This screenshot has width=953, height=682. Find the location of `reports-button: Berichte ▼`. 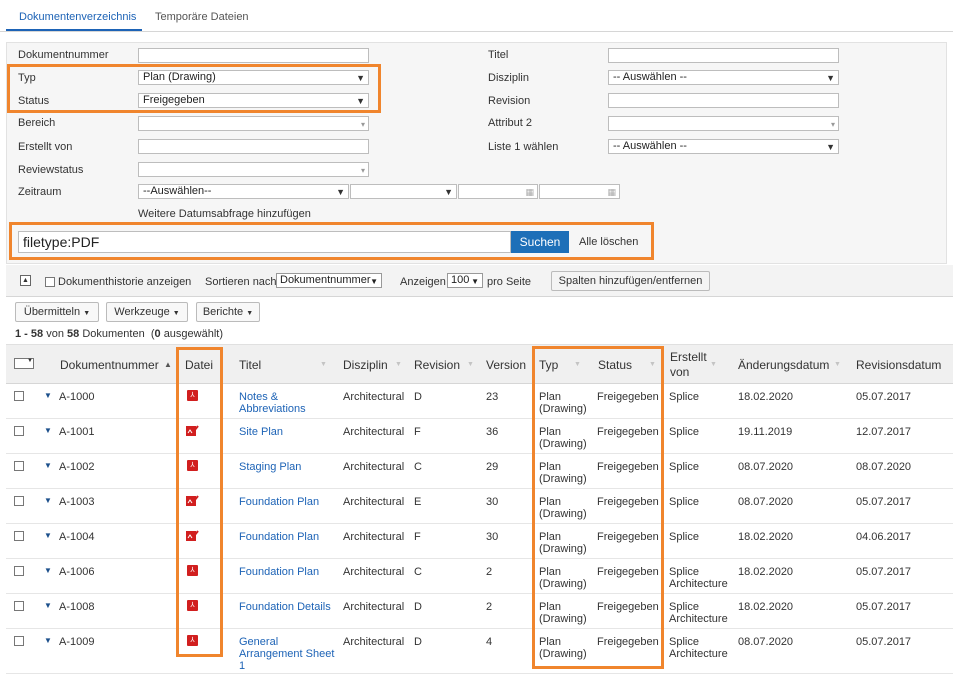

reports-button: Berichte ▼ is located at coordinates (228, 312).